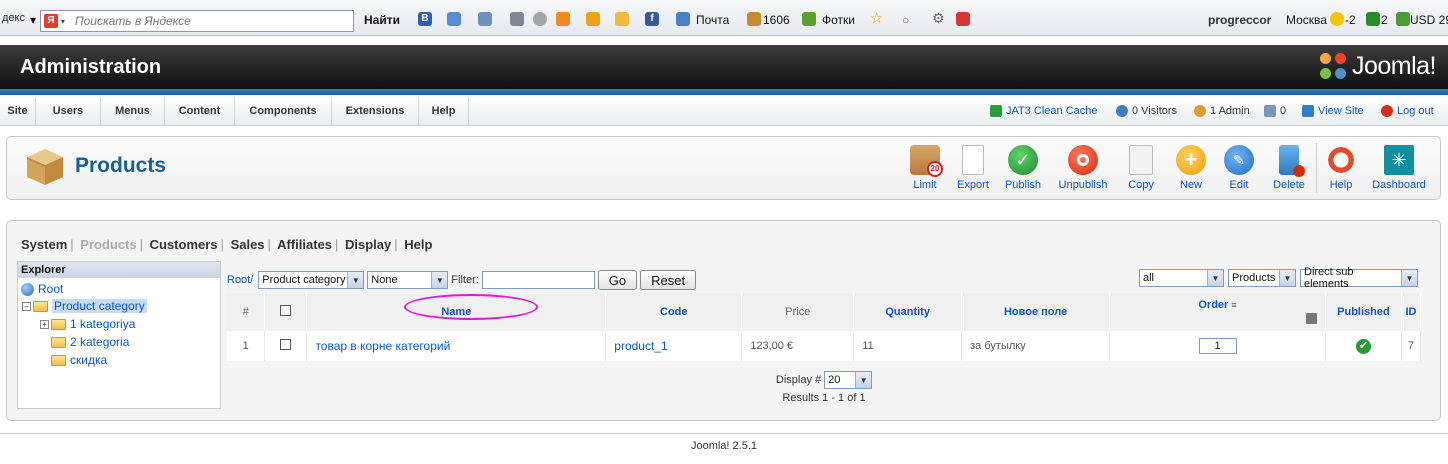 This screenshot has width=1448, height=464. I want to click on type-select: Products ▼, so click(1262, 278).